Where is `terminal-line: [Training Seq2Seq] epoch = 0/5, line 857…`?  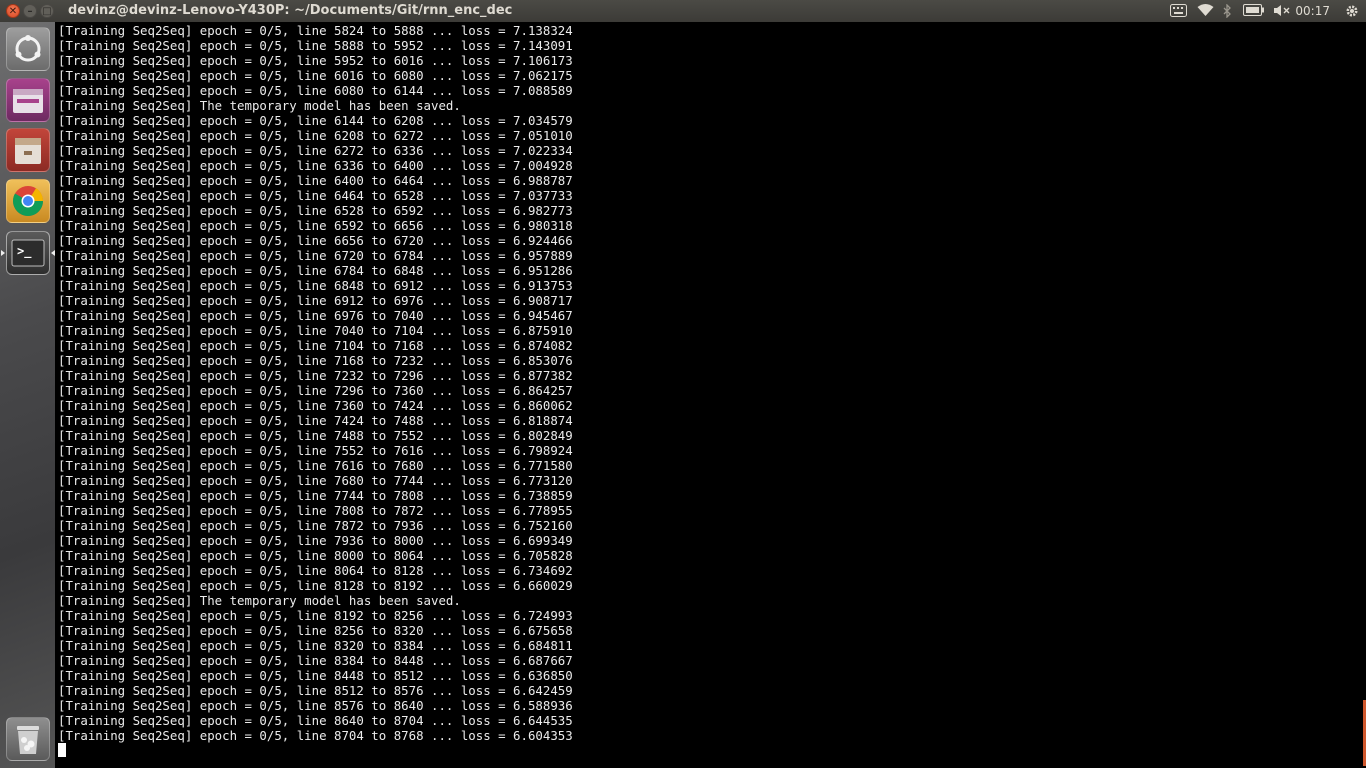 terminal-line: [Training Seq2Seq] epoch = 0/5, line 857… is located at coordinates (315, 705).